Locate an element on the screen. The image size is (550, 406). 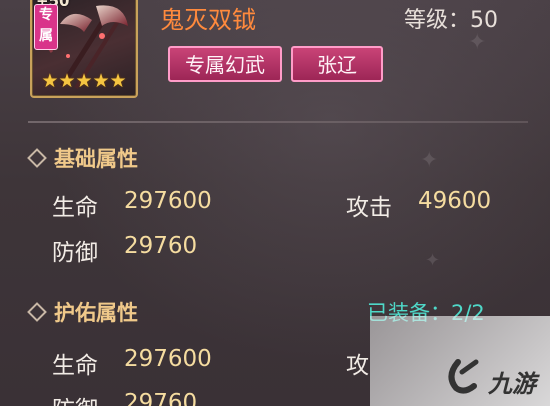
protect-atk-label: 攻 is located at coordinates (357, 366).